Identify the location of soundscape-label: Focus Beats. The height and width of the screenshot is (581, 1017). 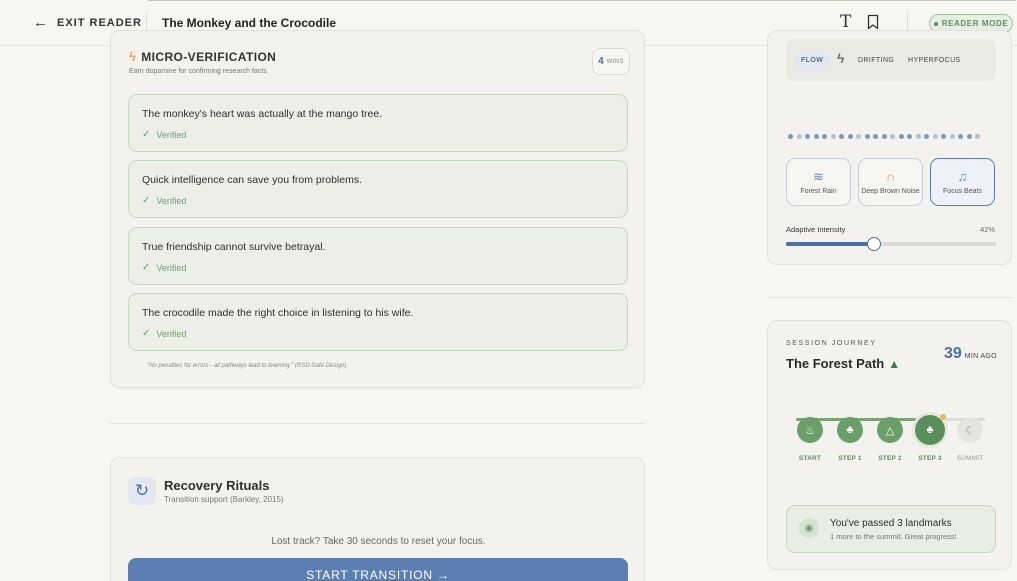
(962, 191).